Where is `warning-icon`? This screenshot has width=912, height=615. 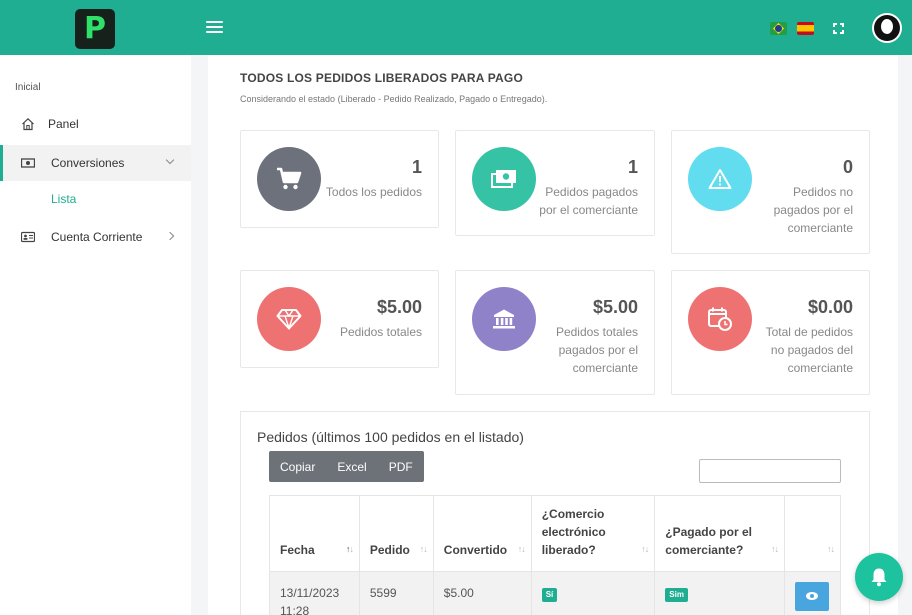 warning-icon is located at coordinates (720, 179).